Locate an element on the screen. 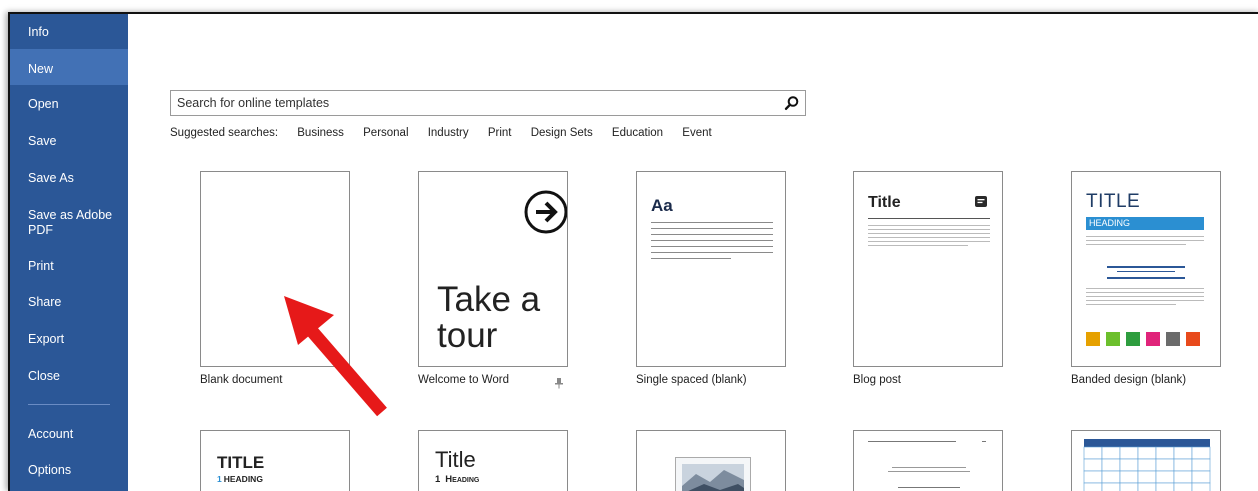  banded-title: TITLE is located at coordinates (1113, 201).